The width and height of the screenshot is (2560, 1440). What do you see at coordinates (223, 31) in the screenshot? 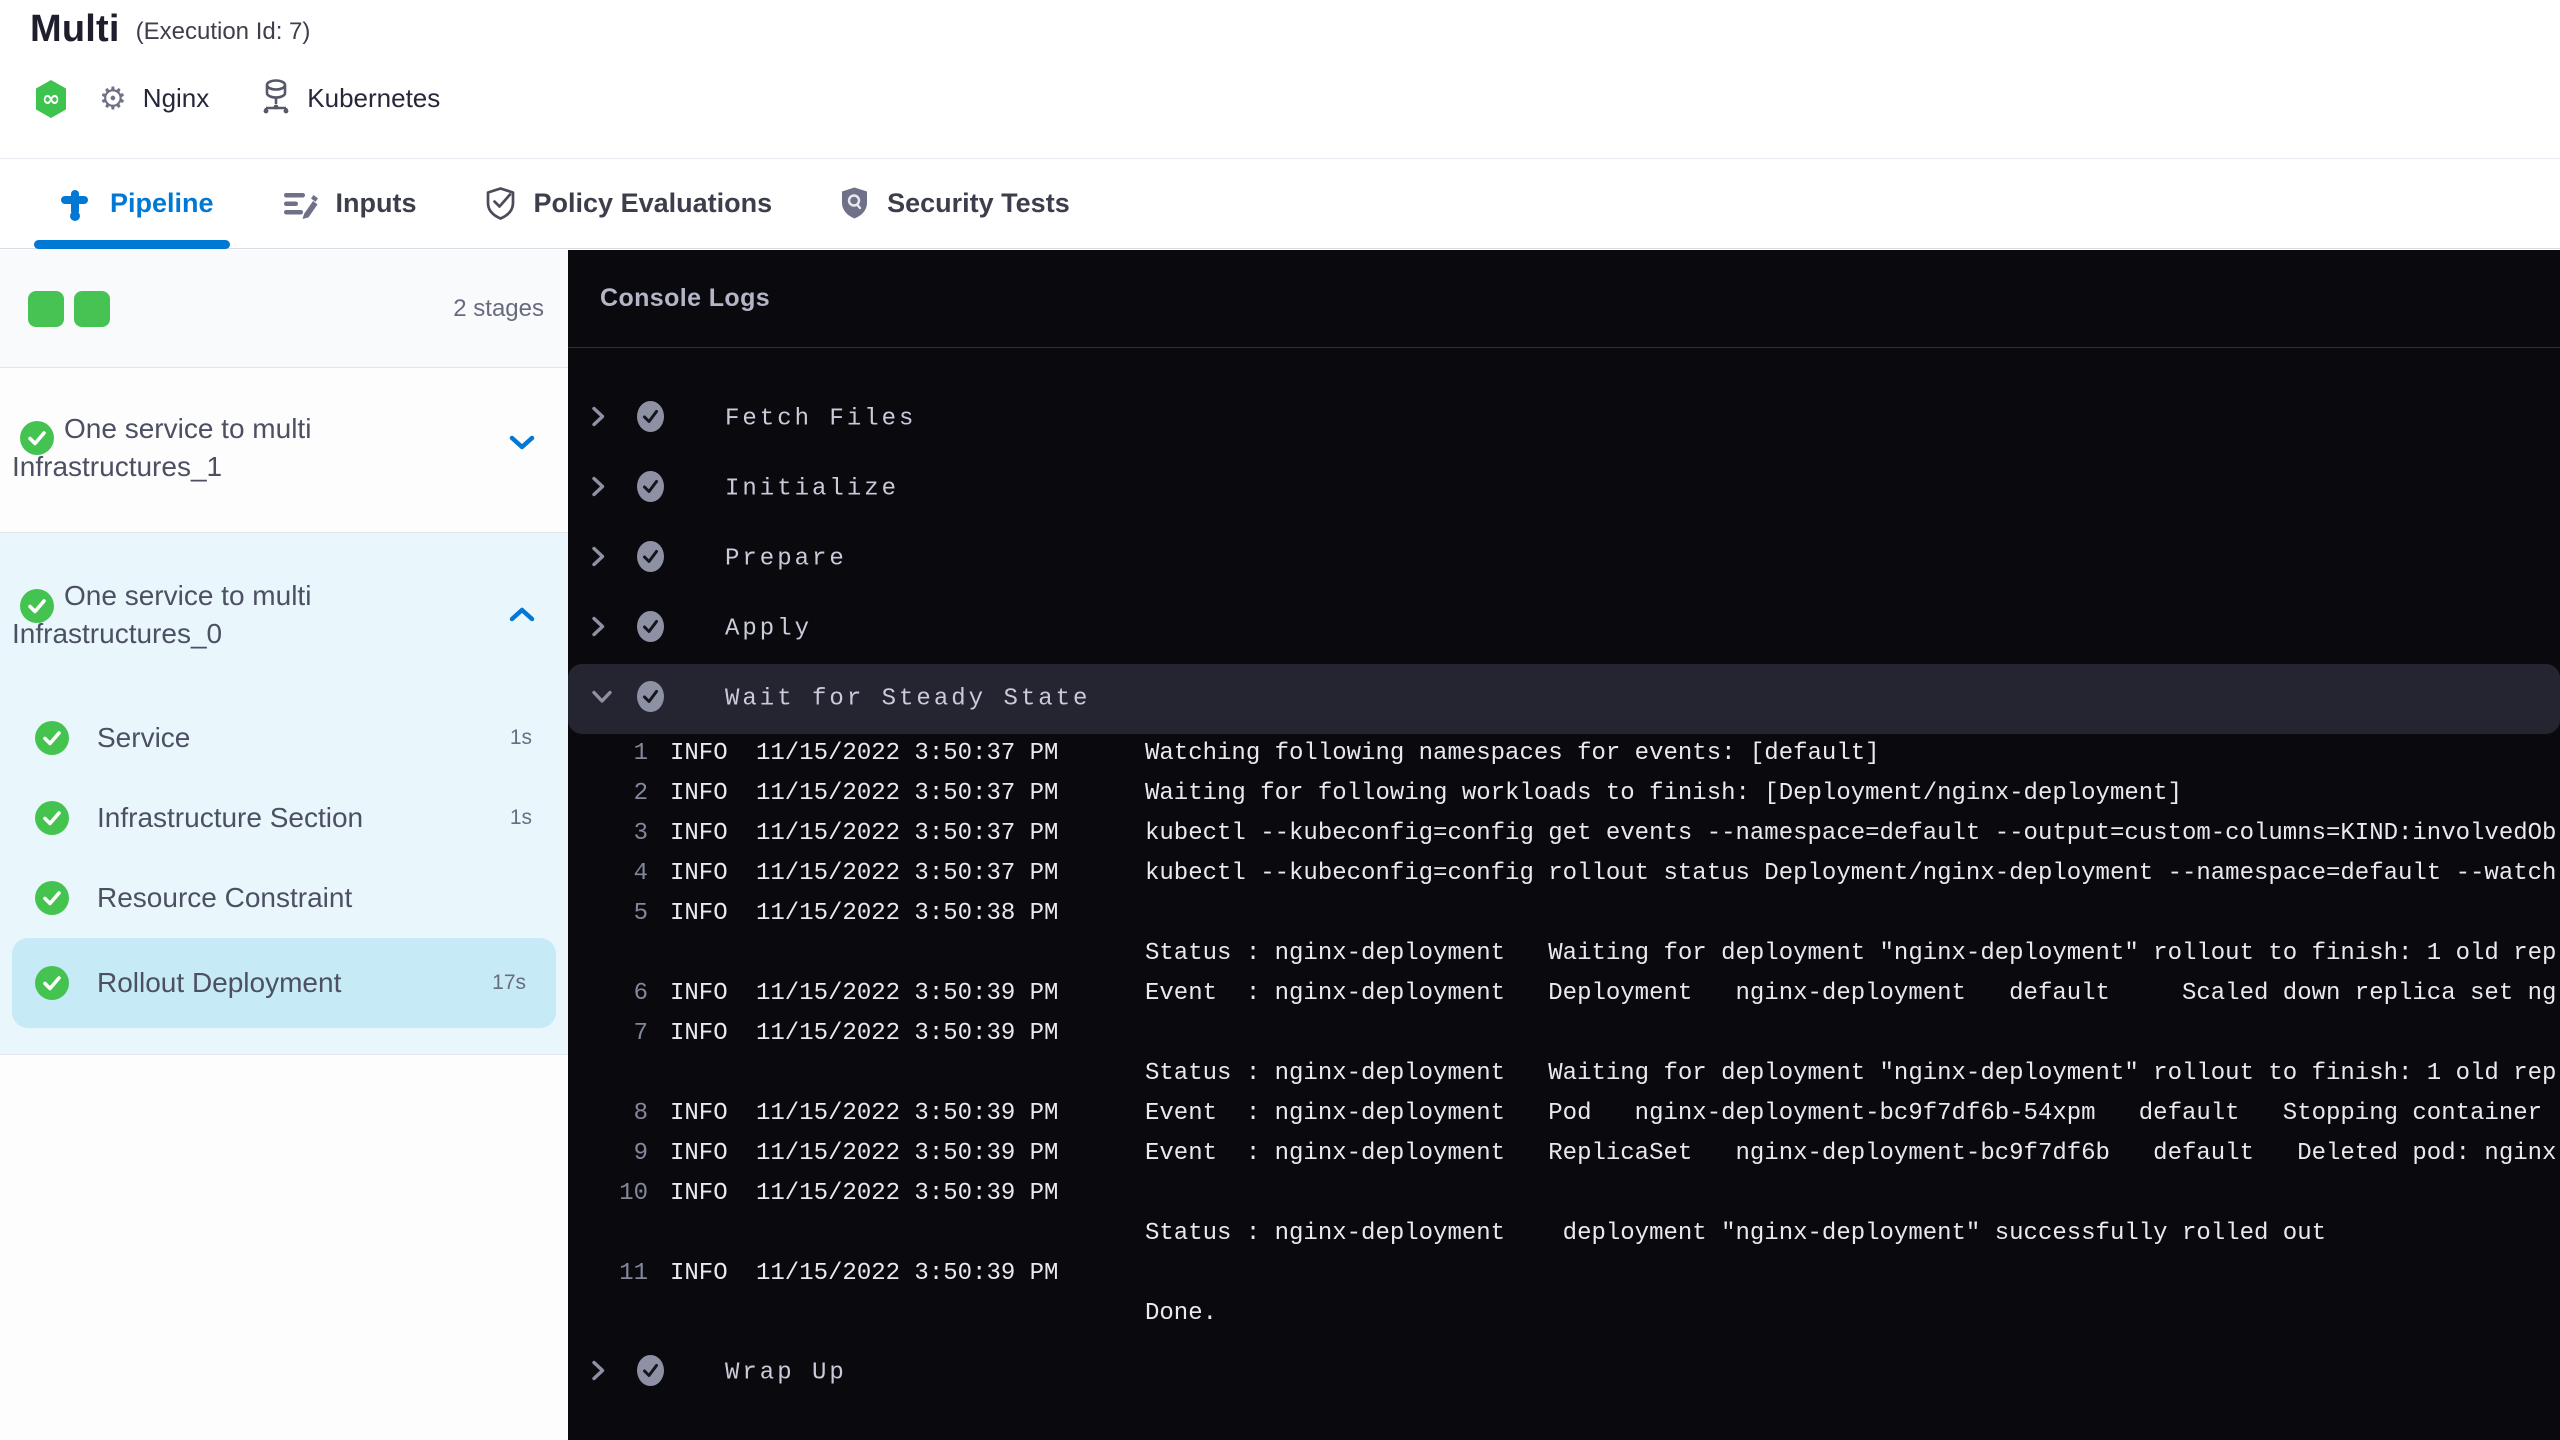
I see `execution-id: (Execution Id: 7)` at bounding box center [223, 31].